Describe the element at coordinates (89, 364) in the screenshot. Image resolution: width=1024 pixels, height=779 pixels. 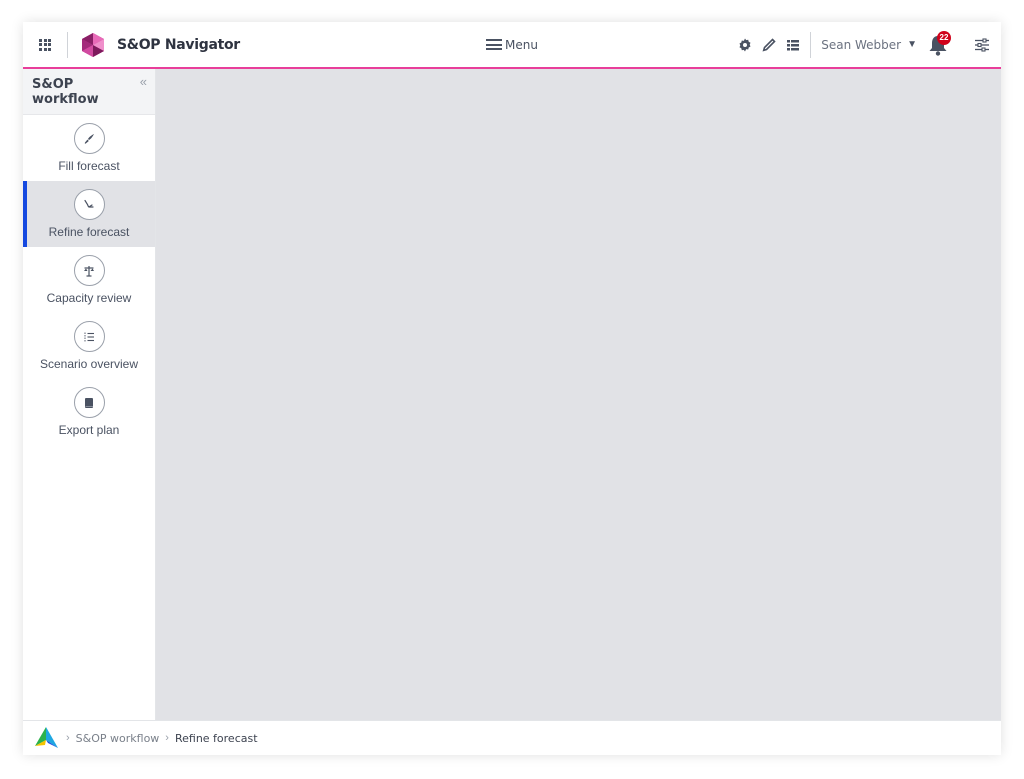
I see `step-label: Scenario overview` at that location.